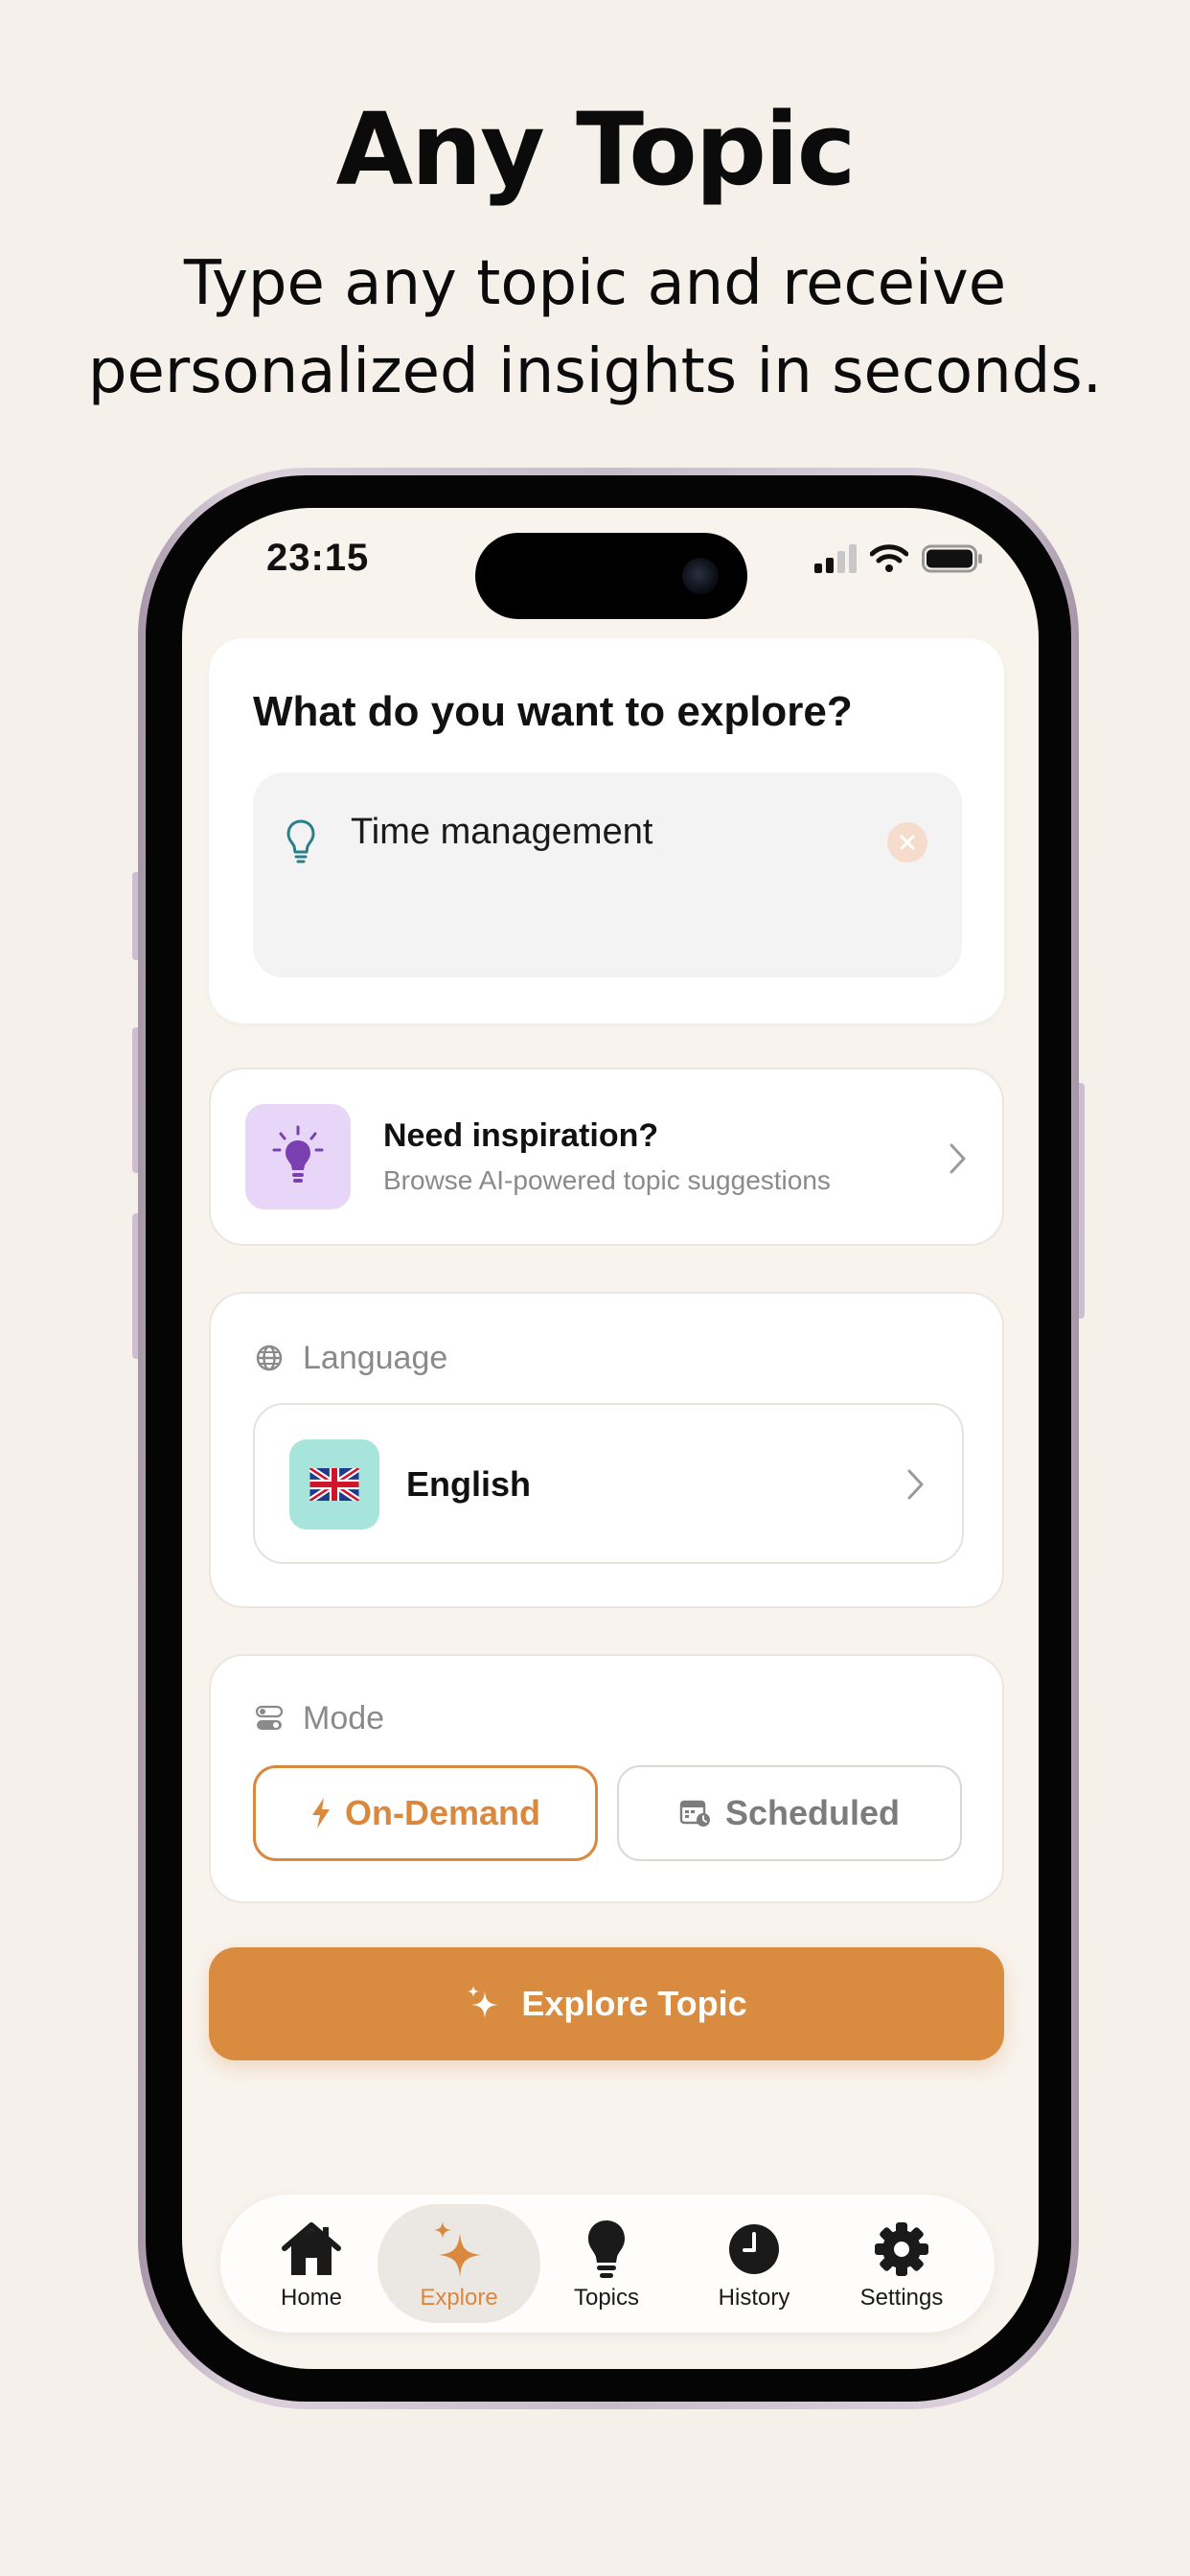 Image resolution: width=1190 pixels, height=2576 pixels. Describe the element at coordinates (606, 2249) in the screenshot. I see `lightbulb-icon` at that location.